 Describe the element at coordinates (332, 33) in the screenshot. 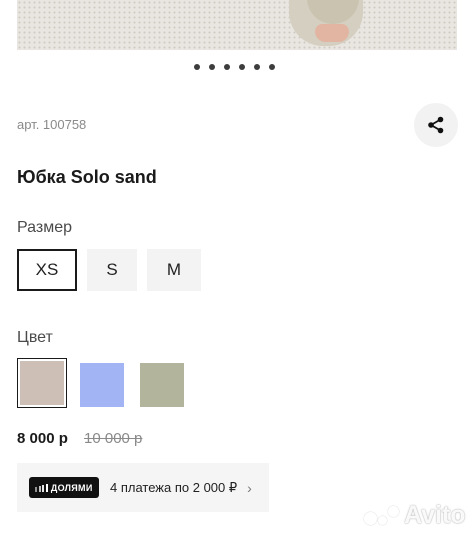

I see `photo-toes` at that location.